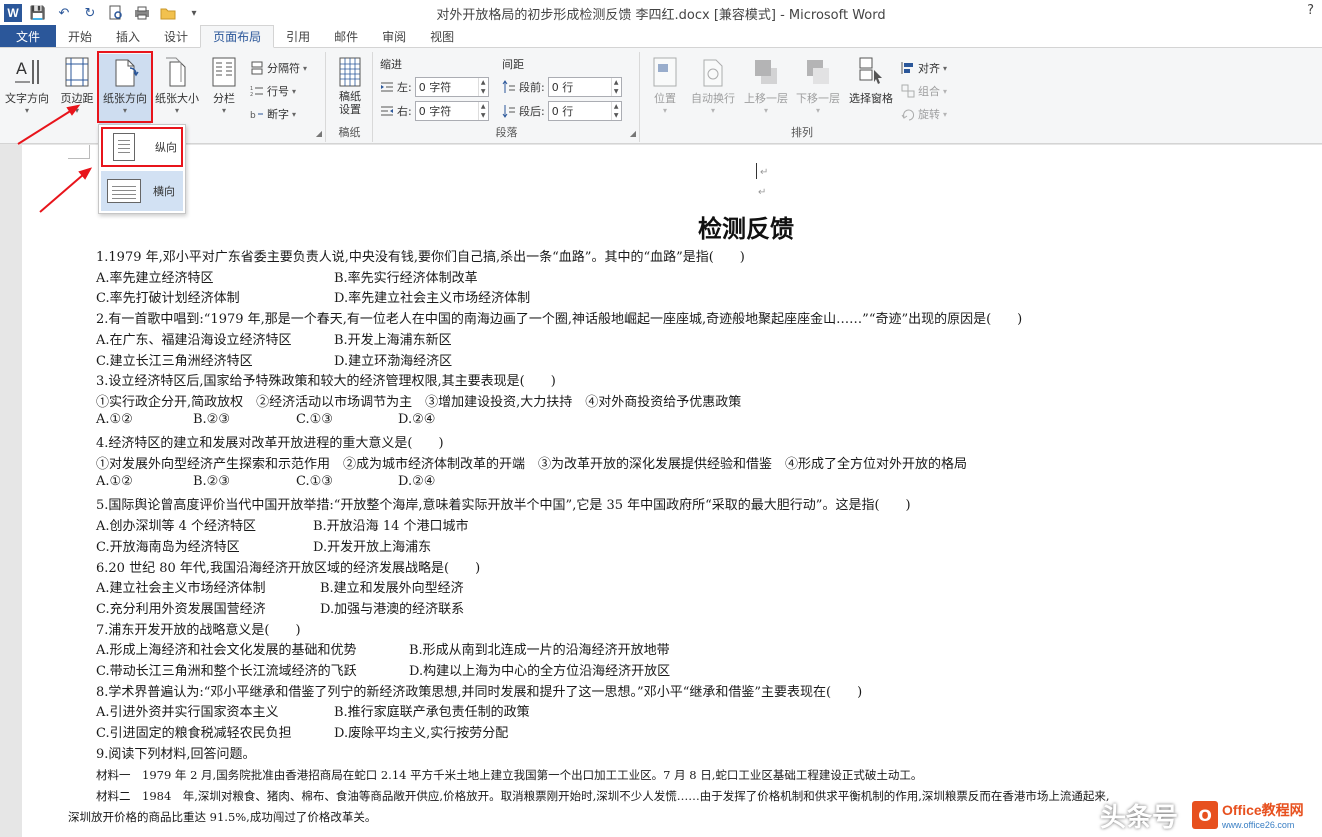 The height and width of the screenshot is (837, 1322). I want to click on tab-file: 文件, so click(28, 36).